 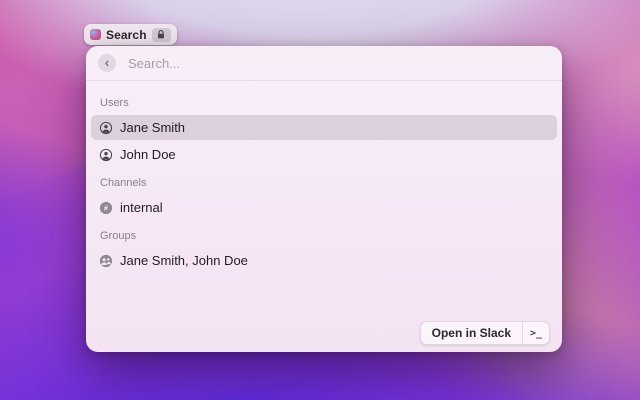 I want to click on search-bar: ‹, so click(x=324, y=63).